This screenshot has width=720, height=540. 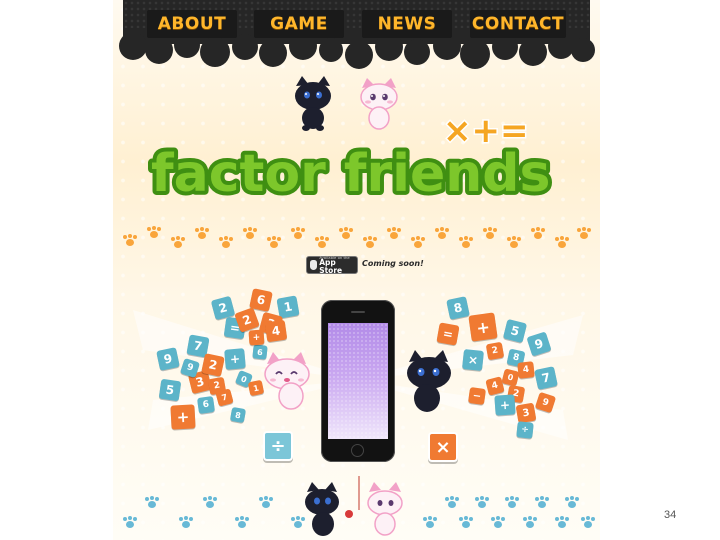 I want to click on apple-icon, so click(x=314, y=265).